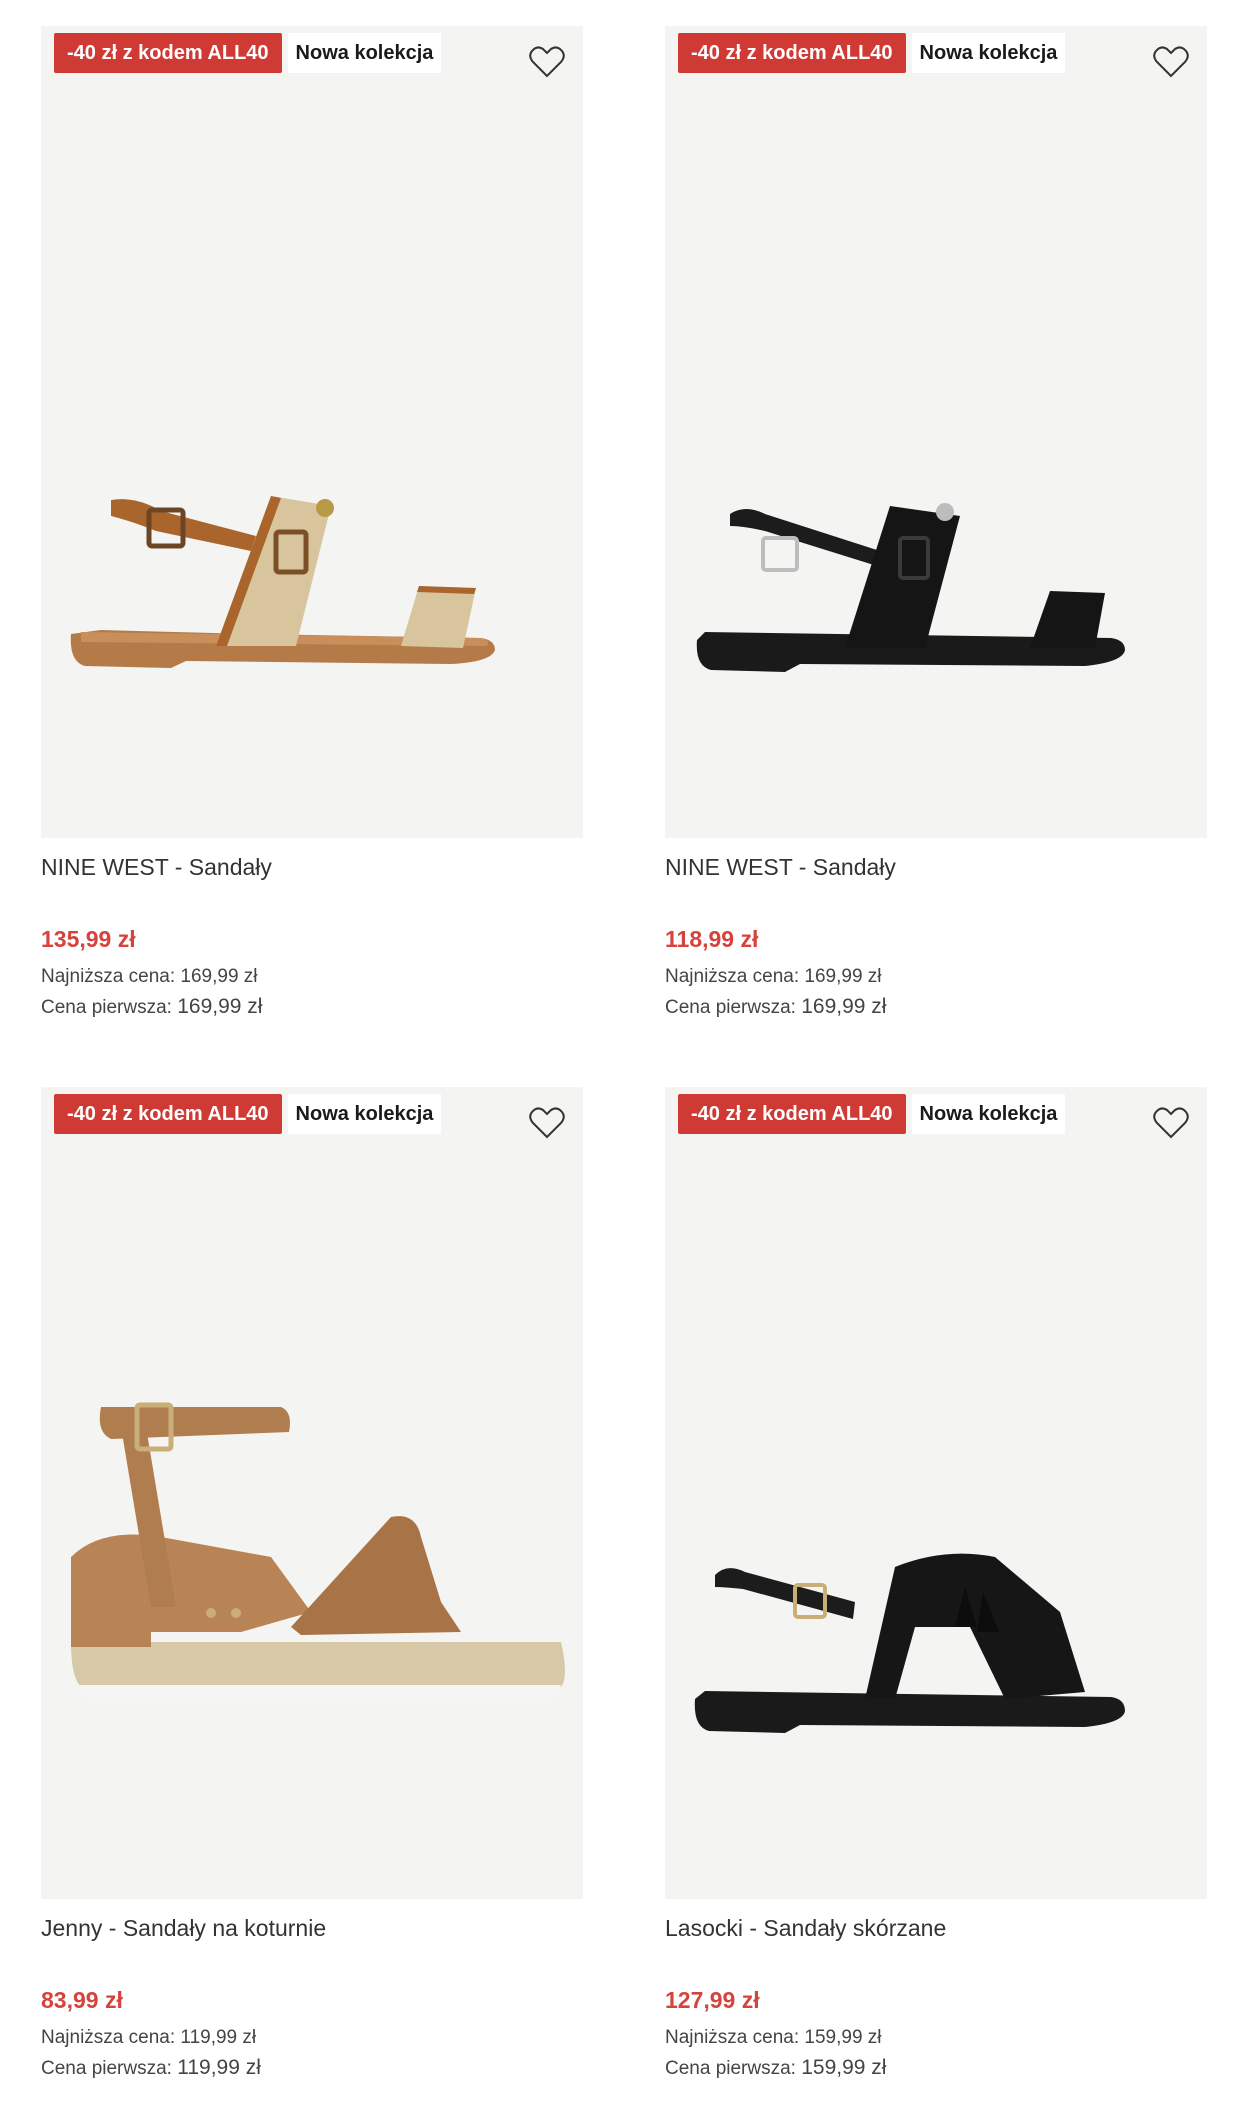 This screenshot has width=1250, height=2123. Describe the element at coordinates (843, 2037) in the screenshot. I see `lowest-price-value: 159,99 zł` at that location.